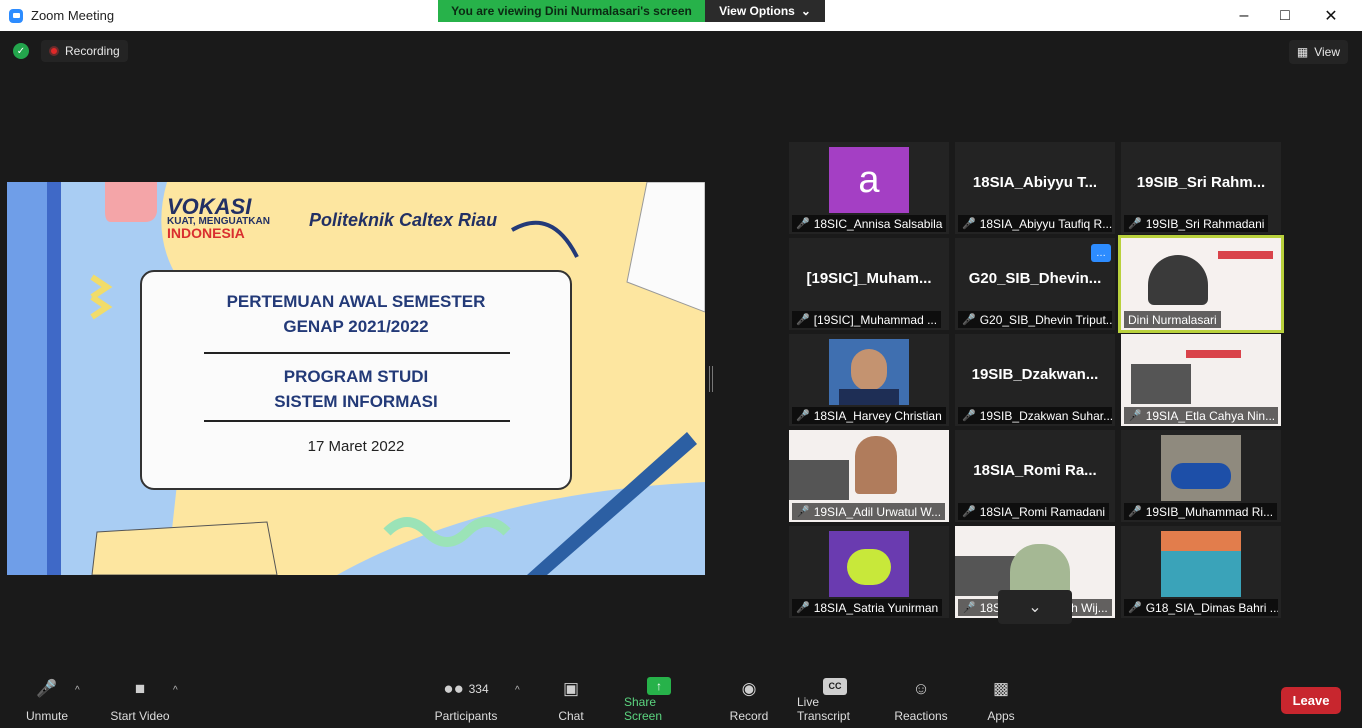  I want to click on view-label: View, so click(1327, 52).